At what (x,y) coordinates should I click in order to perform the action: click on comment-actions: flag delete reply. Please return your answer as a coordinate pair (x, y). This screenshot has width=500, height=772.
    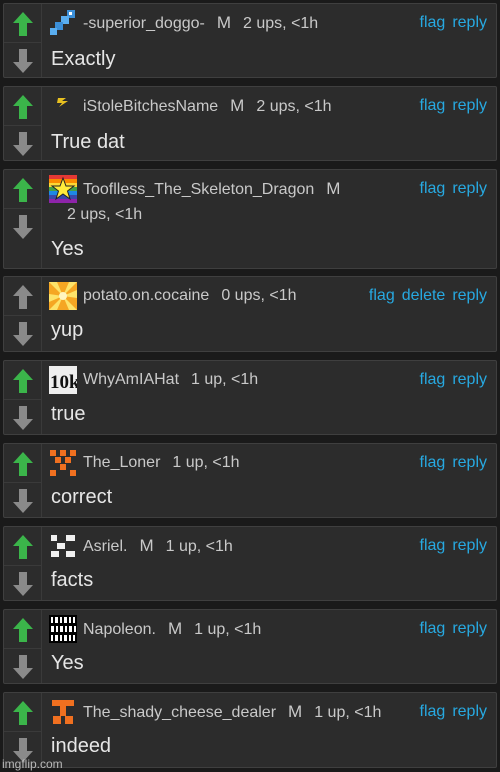
    Looking at the image, I should click on (424, 296).